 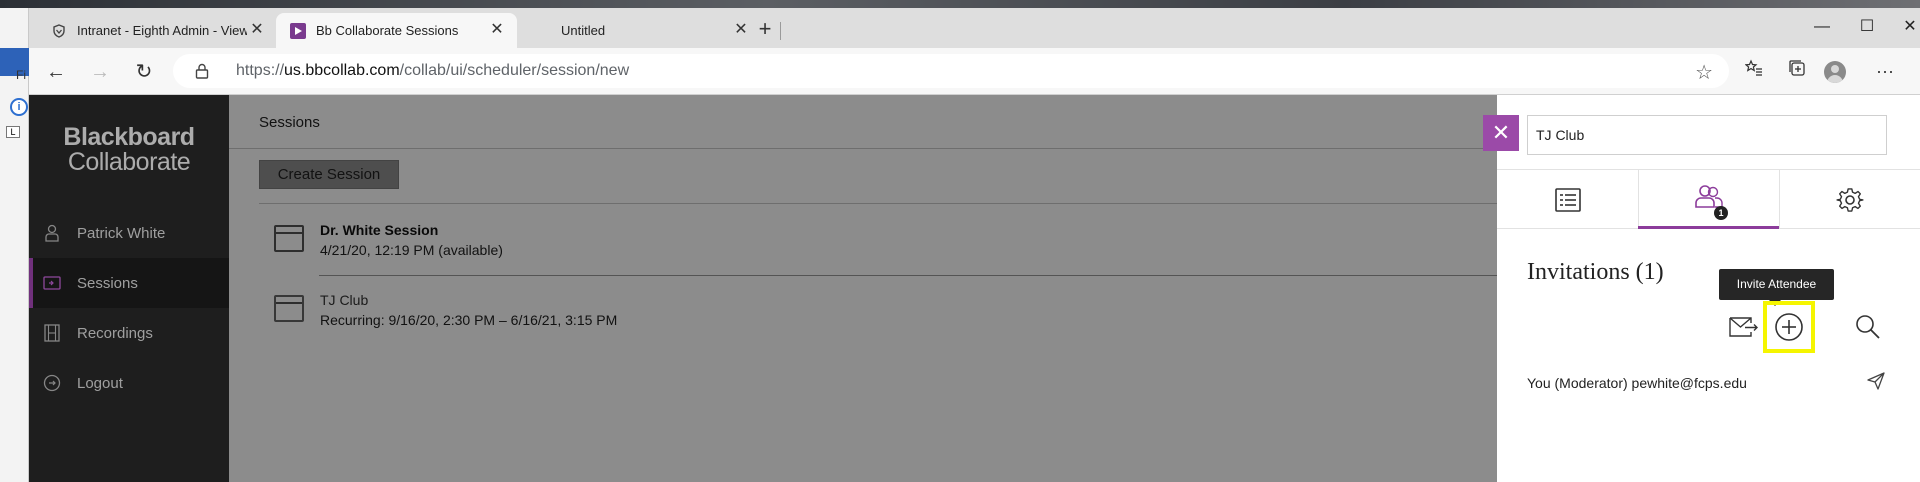 What do you see at coordinates (1867, 27) in the screenshot?
I see `maximize-button: ☐` at bounding box center [1867, 27].